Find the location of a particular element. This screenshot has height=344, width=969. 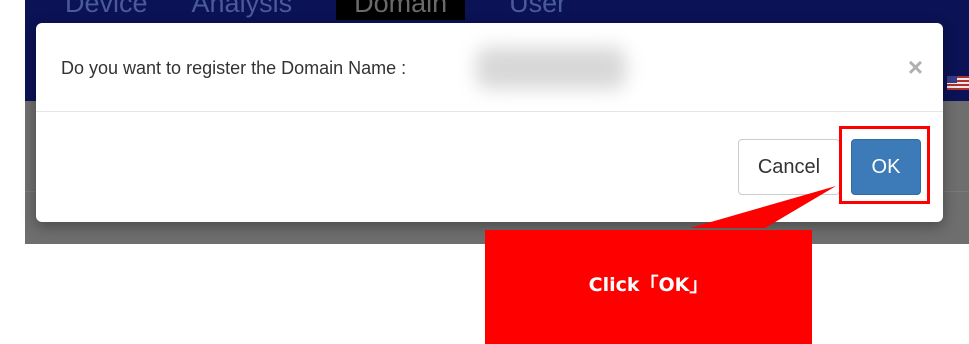

redacted-domain-name is located at coordinates (551, 68).